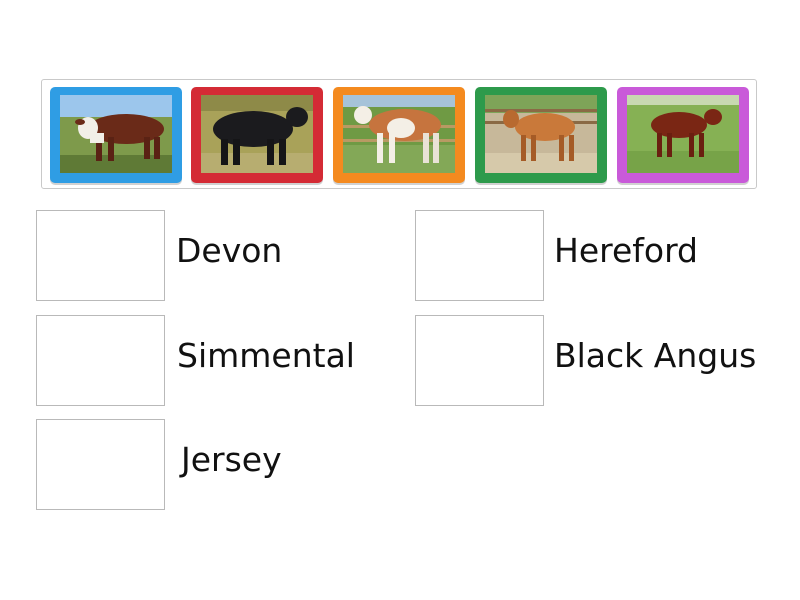 Image resolution: width=800 pixels, height=600 pixels. I want to click on answer-label-devon: Devon, so click(229, 250).